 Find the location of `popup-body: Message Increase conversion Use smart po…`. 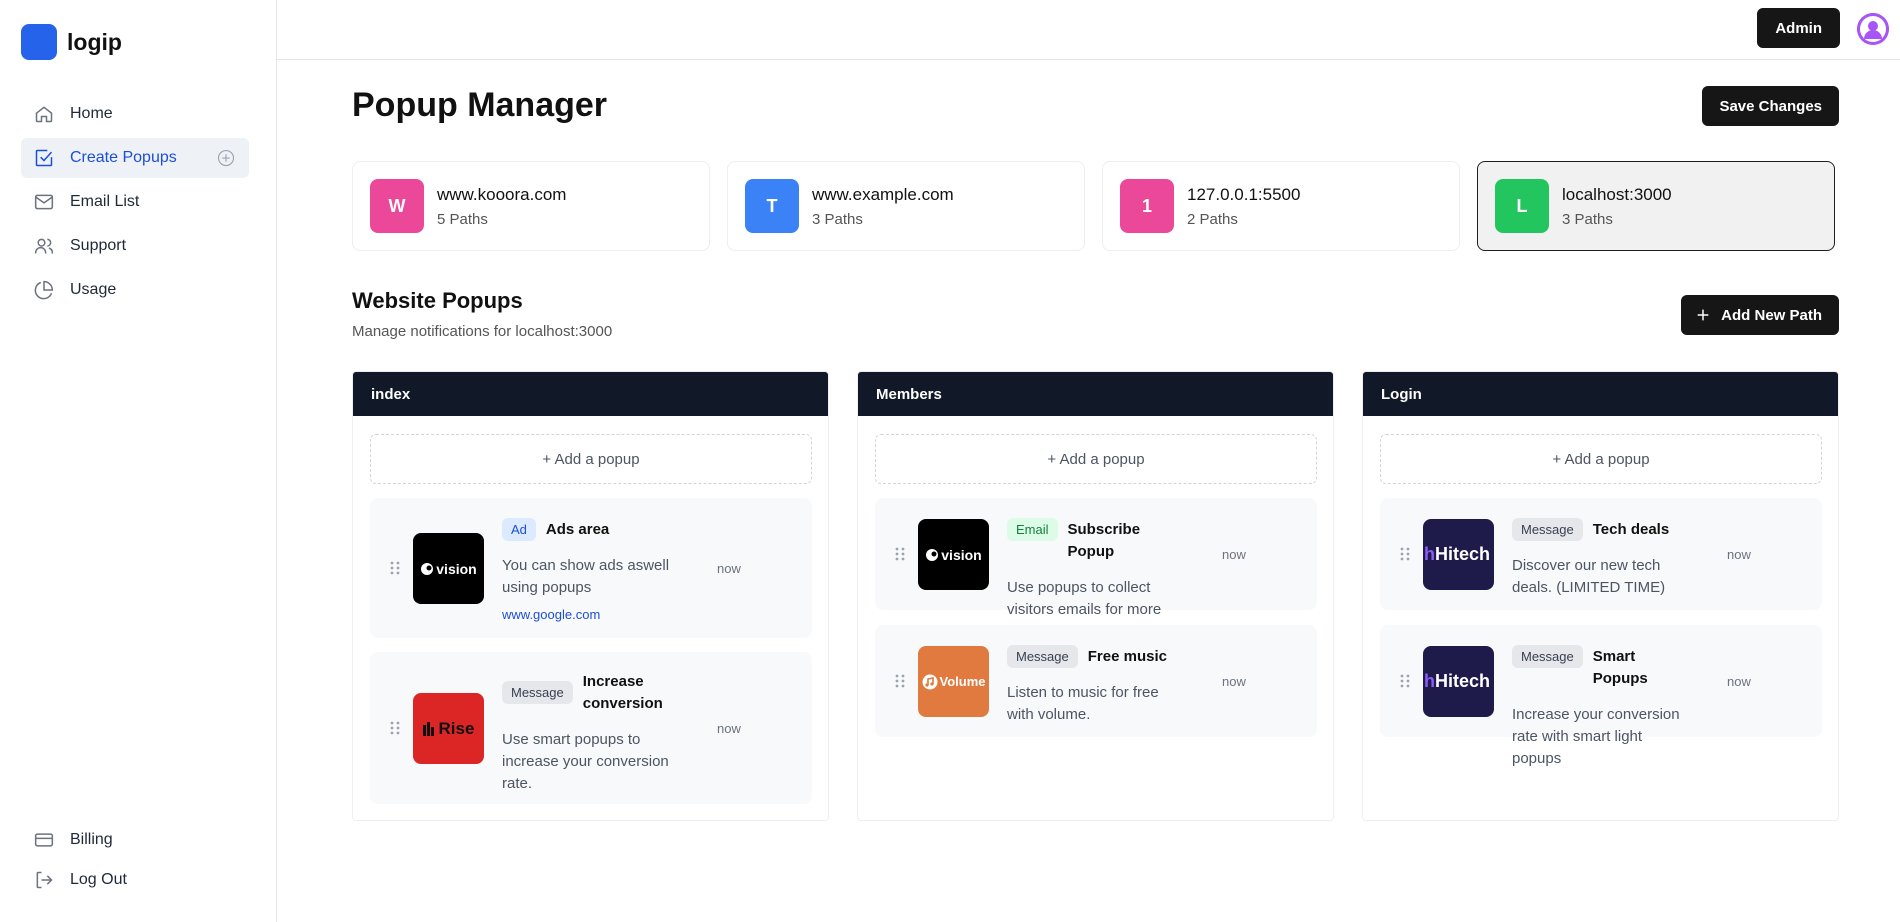

popup-body: Message Increase conversion Use smart po… is located at coordinates (589, 732).